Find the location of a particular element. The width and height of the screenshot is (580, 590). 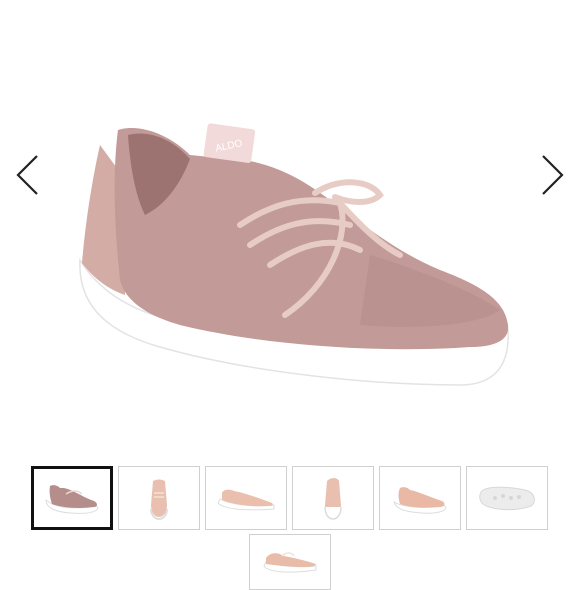

next-image-button is located at coordinates (552, 175).